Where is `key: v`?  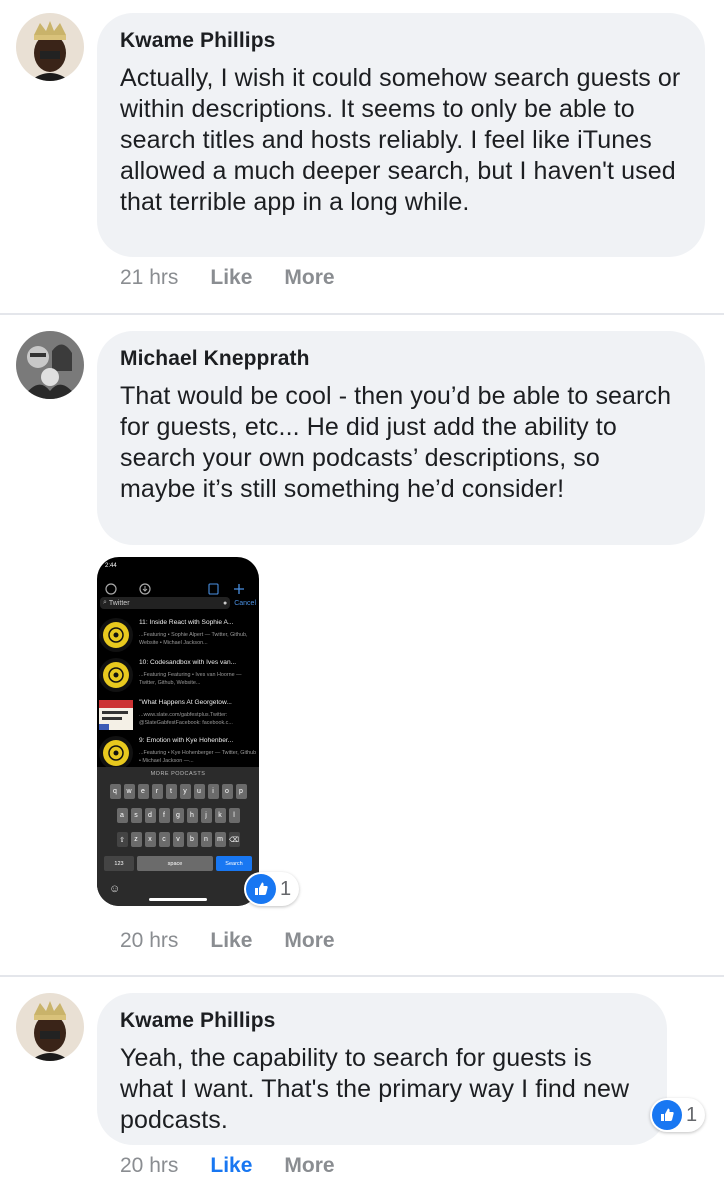 key: v is located at coordinates (178, 839).